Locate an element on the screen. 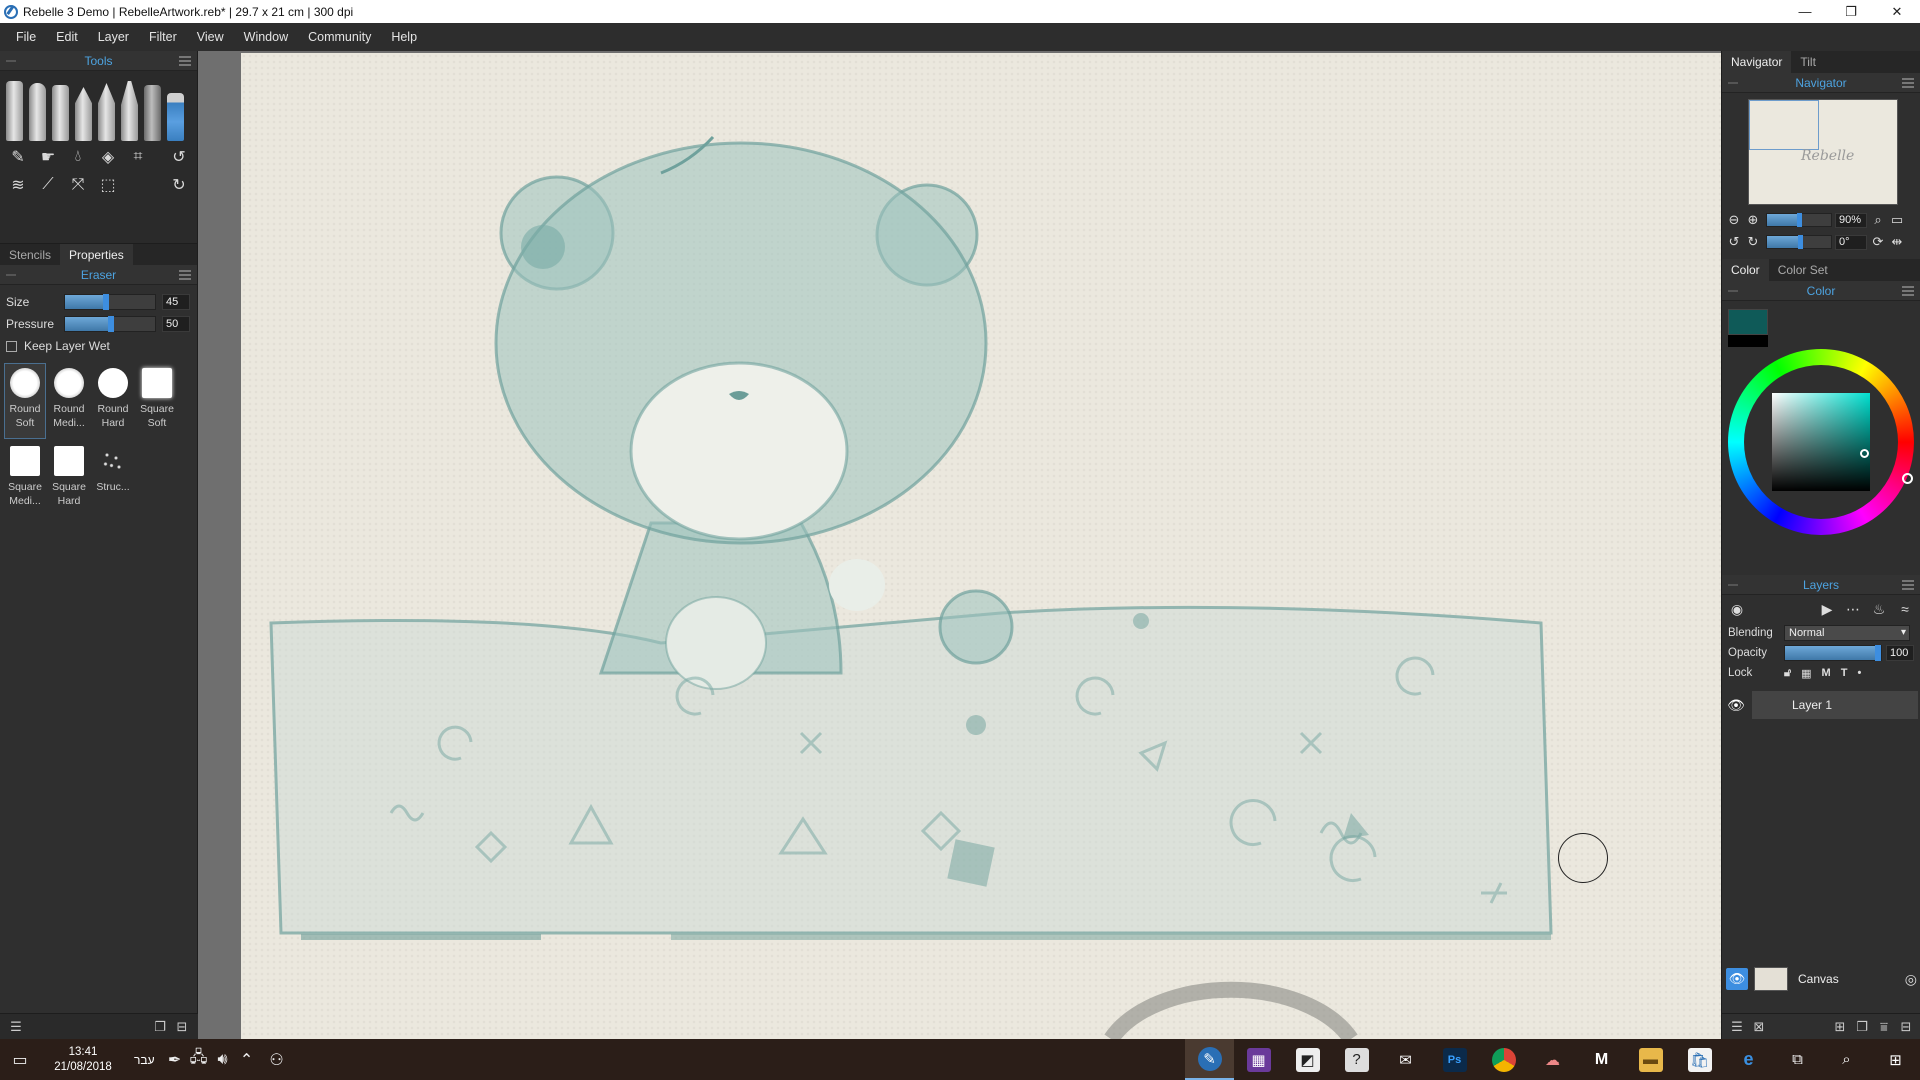 The height and width of the screenshot is (1080, 1920). pen-icon: ✒ is located at coordinates (175, 1059).